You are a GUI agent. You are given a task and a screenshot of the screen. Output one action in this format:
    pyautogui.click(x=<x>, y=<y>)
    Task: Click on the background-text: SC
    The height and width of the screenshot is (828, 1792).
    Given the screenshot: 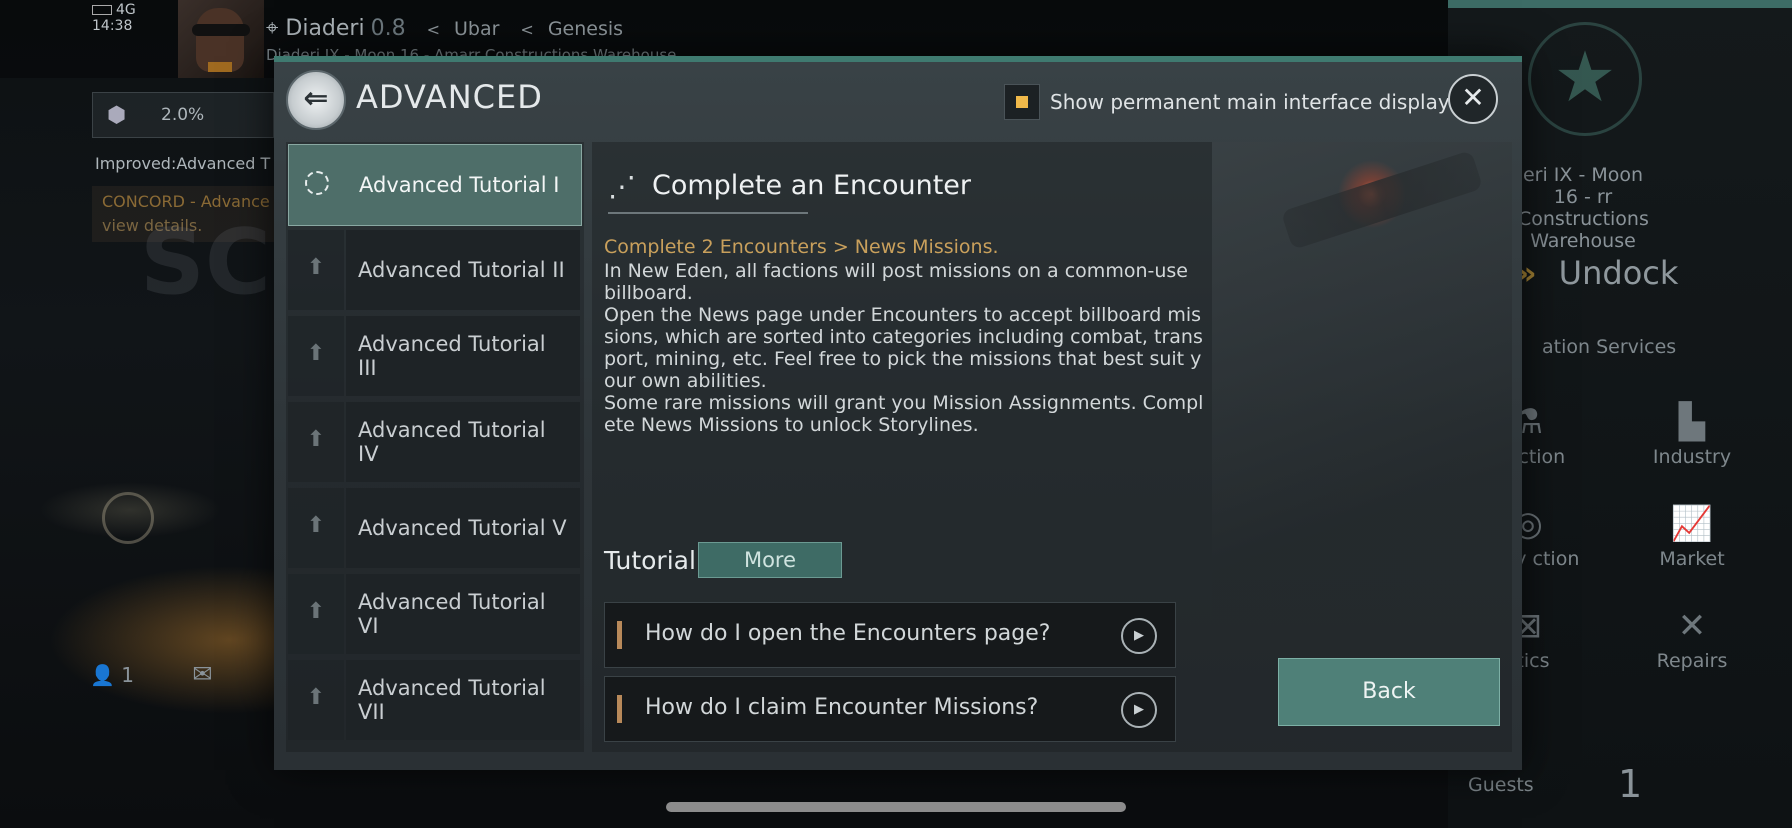 What is the action you would take?
    pyautogui.click(x=205, y=262)
    